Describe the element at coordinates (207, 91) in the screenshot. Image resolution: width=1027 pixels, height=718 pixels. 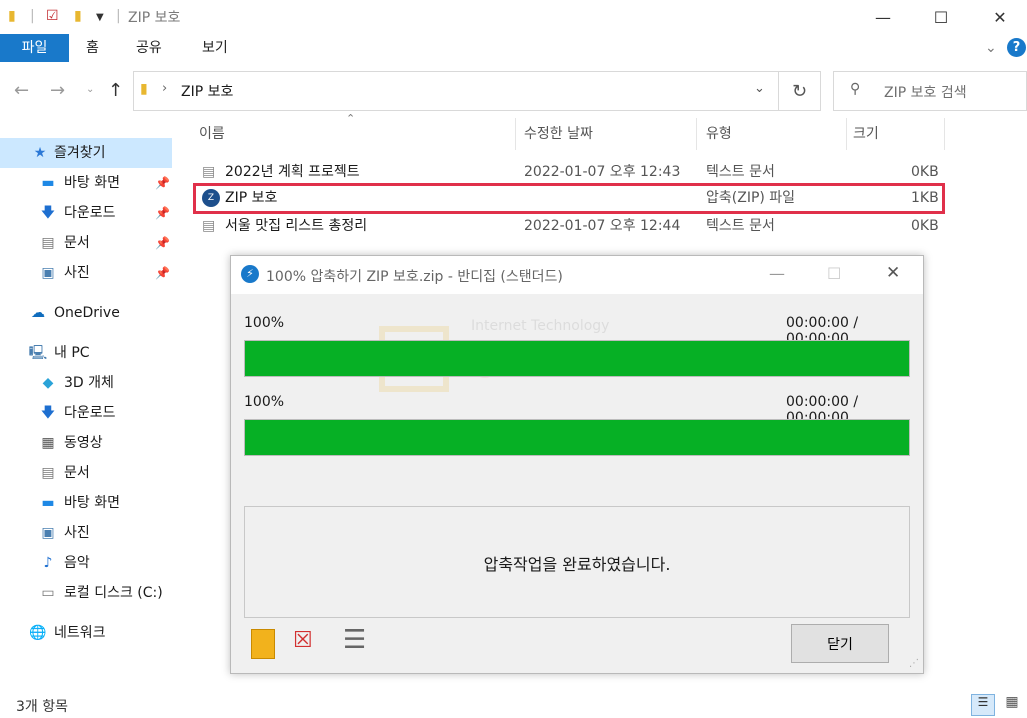
I see `address-path: ZIP 보호` at that location.